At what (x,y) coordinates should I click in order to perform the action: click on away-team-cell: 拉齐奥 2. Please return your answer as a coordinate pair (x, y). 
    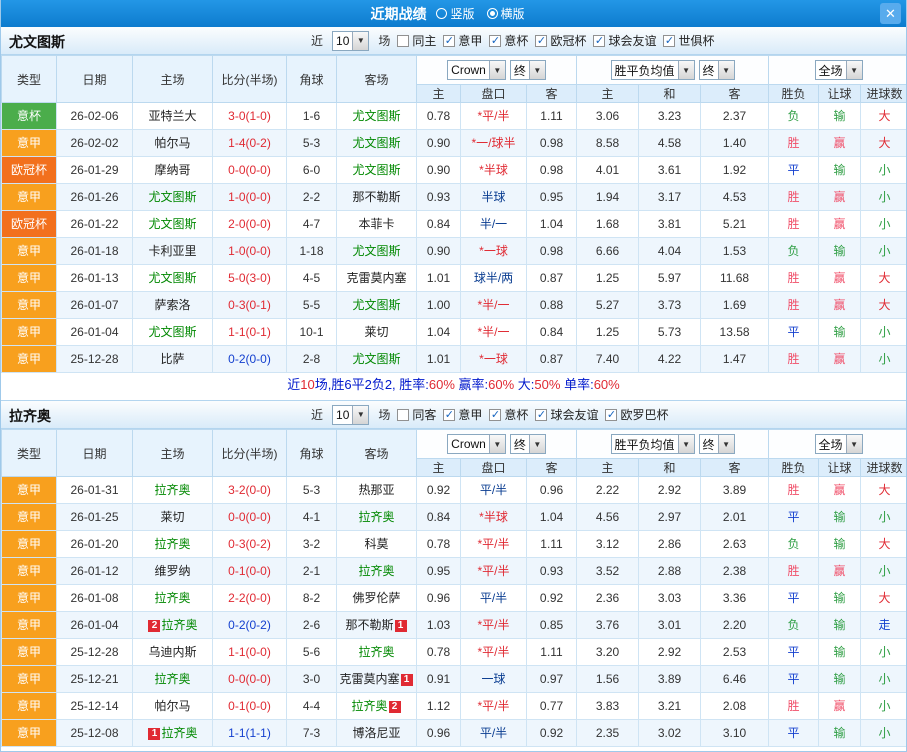
    Looking at the image, I should click on (376, 706).